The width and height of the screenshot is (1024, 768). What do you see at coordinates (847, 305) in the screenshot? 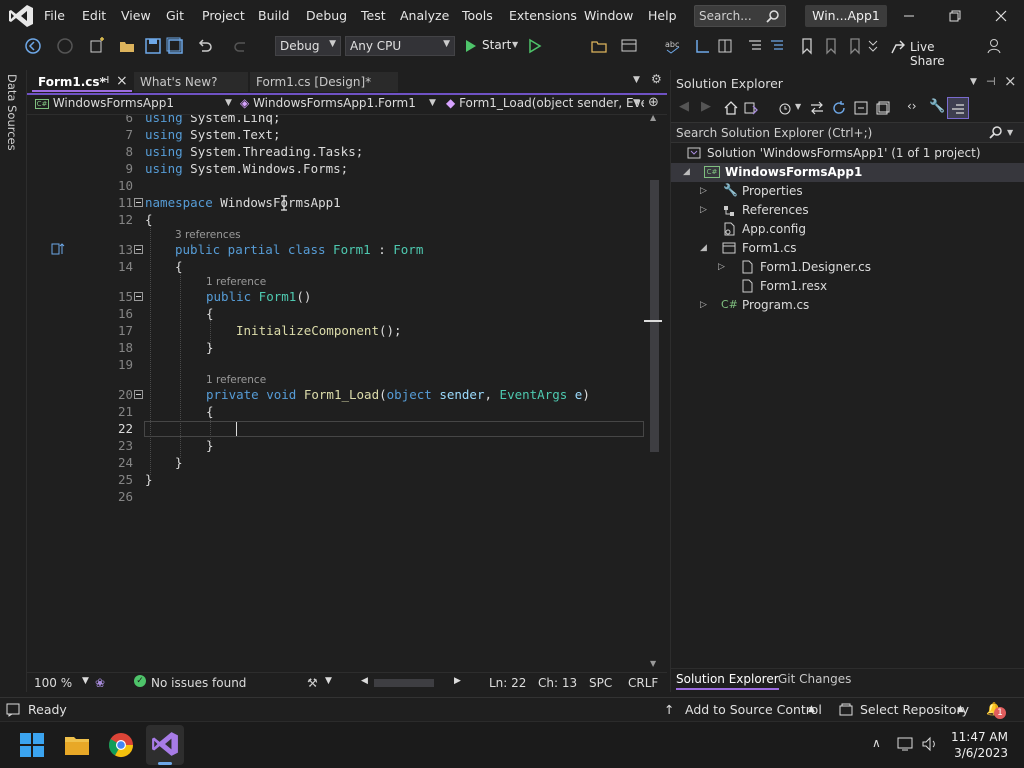
I see `tree-item-program-cs: ▷ C# Program.cs` at bounding box center [847, 305].